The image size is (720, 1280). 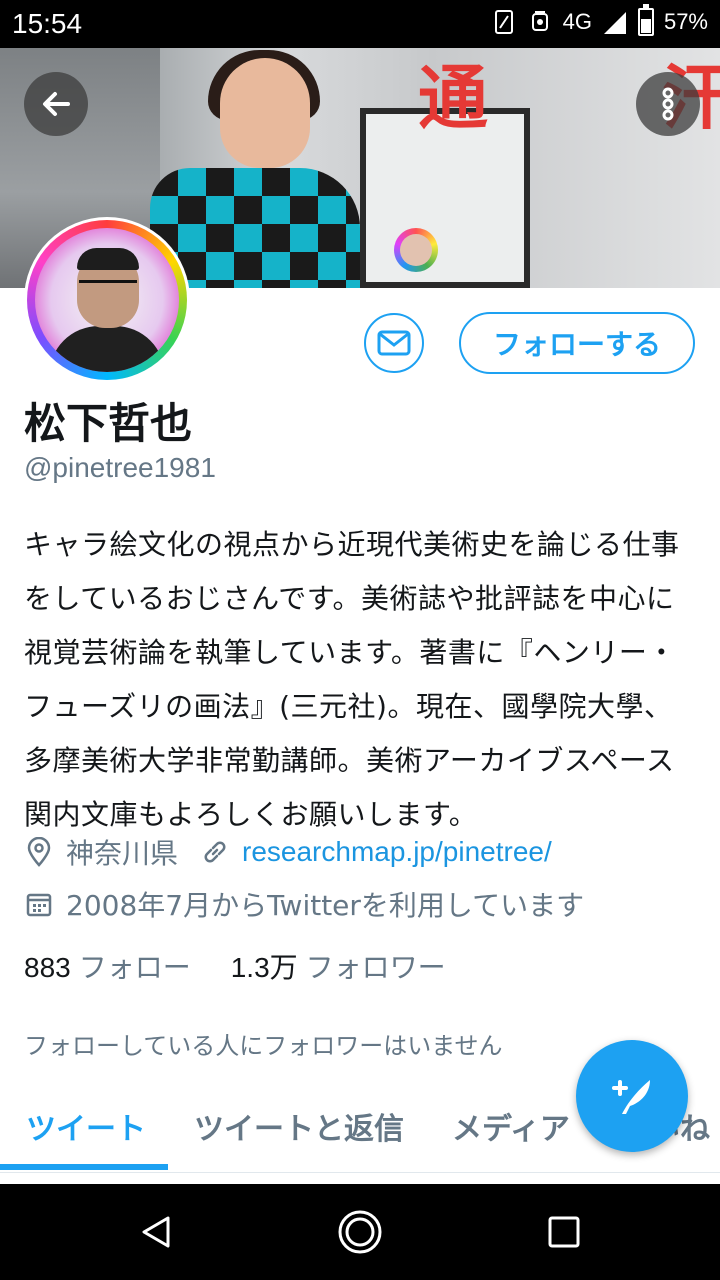 What do you see at coordinates (325, 905) in the screenshot?
I see `profile-joined: 2008年7月からTwitterを利用しています` at bounding box center [325, 905].